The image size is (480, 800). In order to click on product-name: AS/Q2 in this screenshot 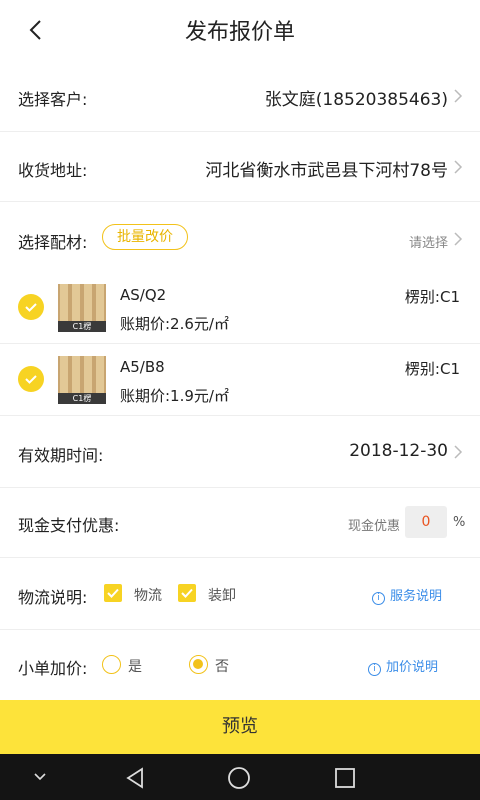, I will do `click(143, 295)`.